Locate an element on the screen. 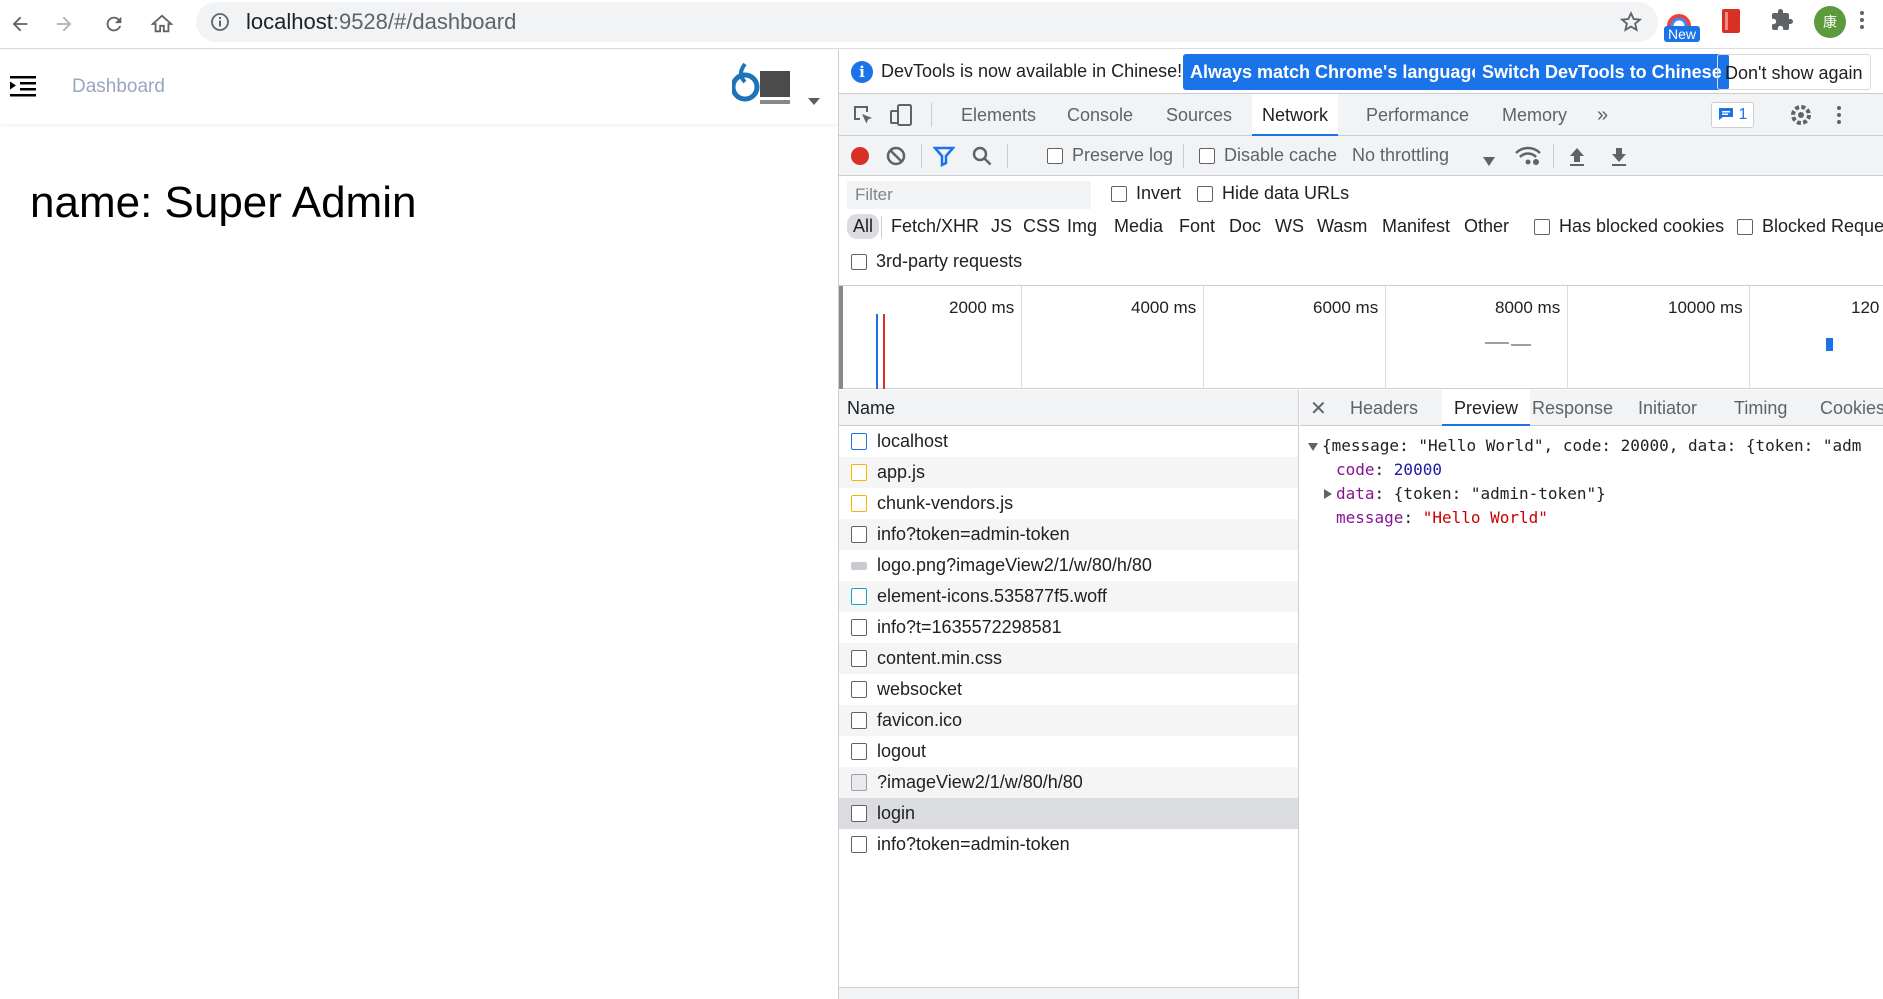 This screenshot has height=999, width=1883. more-tabs-chevron-icon: » is located at coordinates (1602, 115).